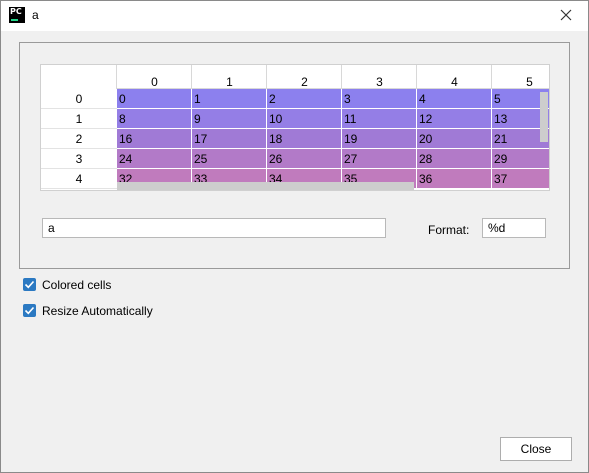  I want to click on column-header: 4, so click(454, 77).